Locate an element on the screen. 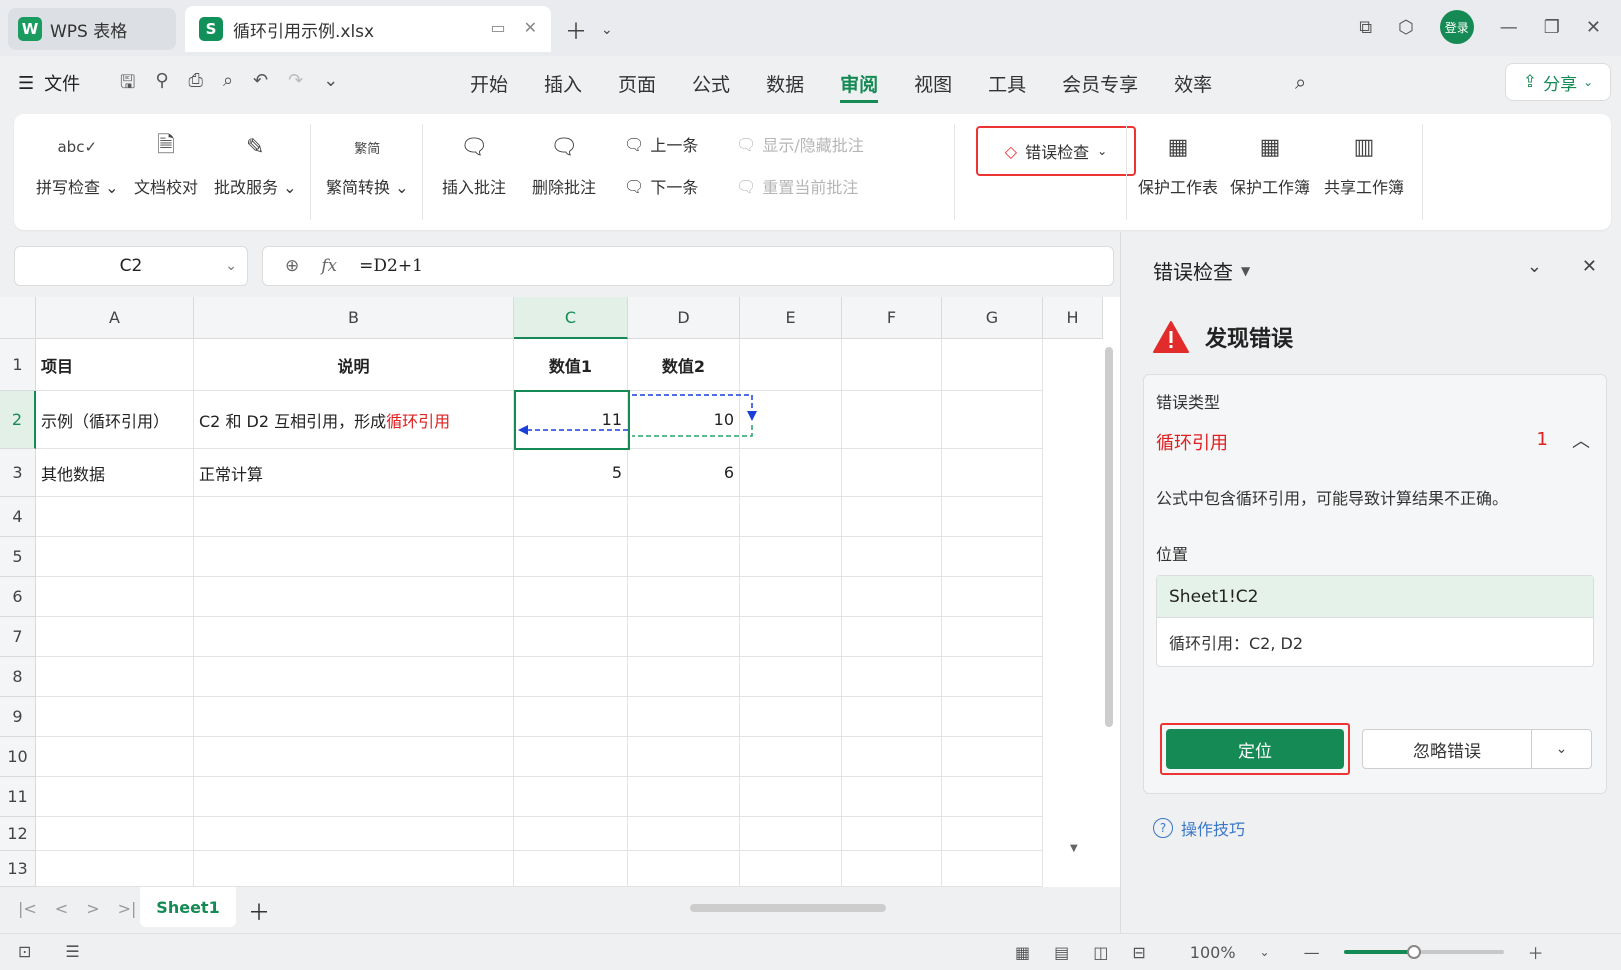  more-tools-icon: ⌄ is located at coordinates (330, 85).